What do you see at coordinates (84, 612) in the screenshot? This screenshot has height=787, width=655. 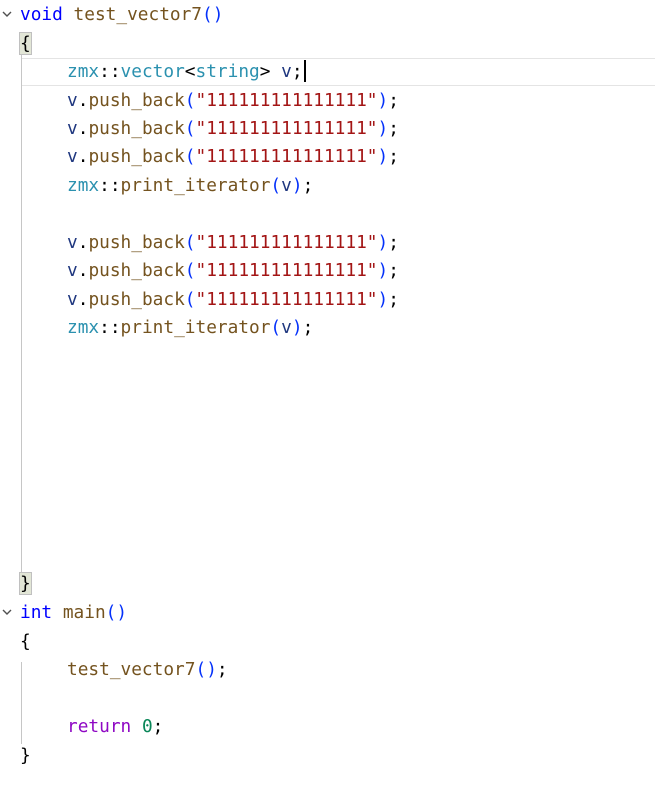 I see `function-name: main` at bounding box center [84, 612].